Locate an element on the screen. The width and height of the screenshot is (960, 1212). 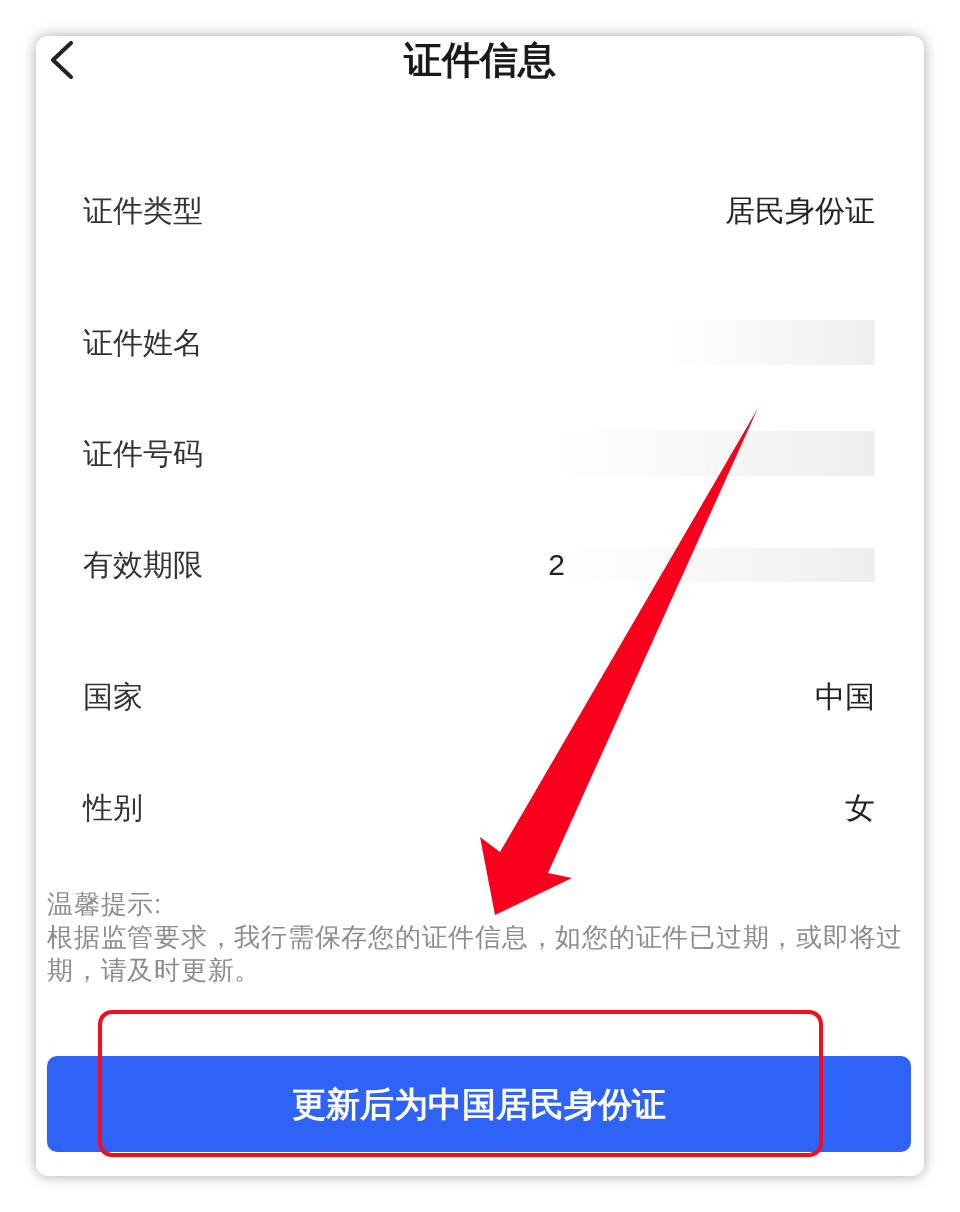
field-value: 女 is located at coordinates (860, 807).